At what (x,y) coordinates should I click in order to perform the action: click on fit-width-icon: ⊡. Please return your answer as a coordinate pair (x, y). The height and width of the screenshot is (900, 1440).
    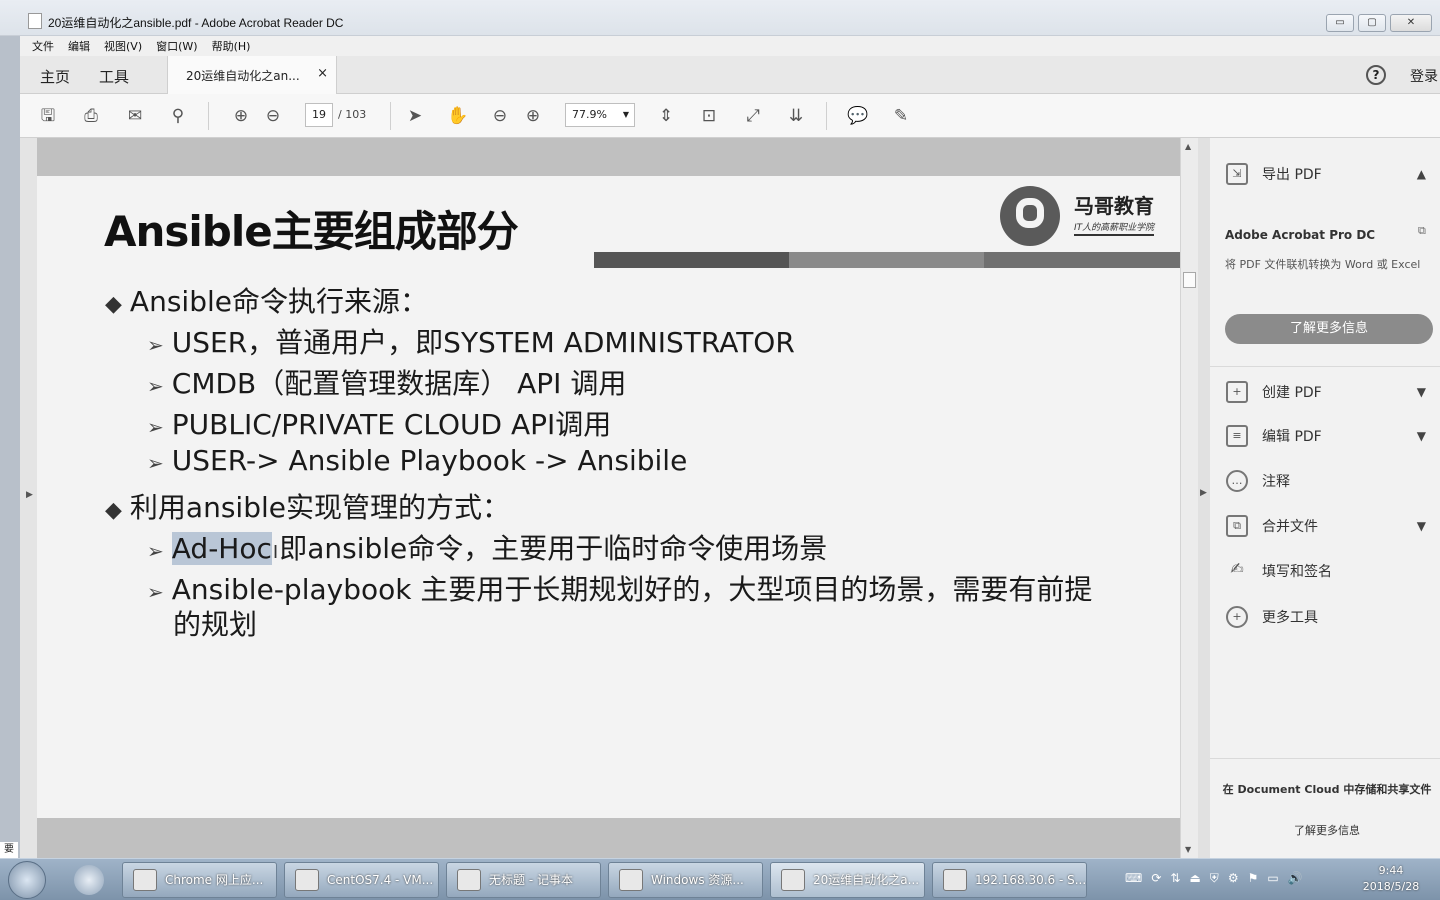
    Looking at the image, I should click on (709, 116).